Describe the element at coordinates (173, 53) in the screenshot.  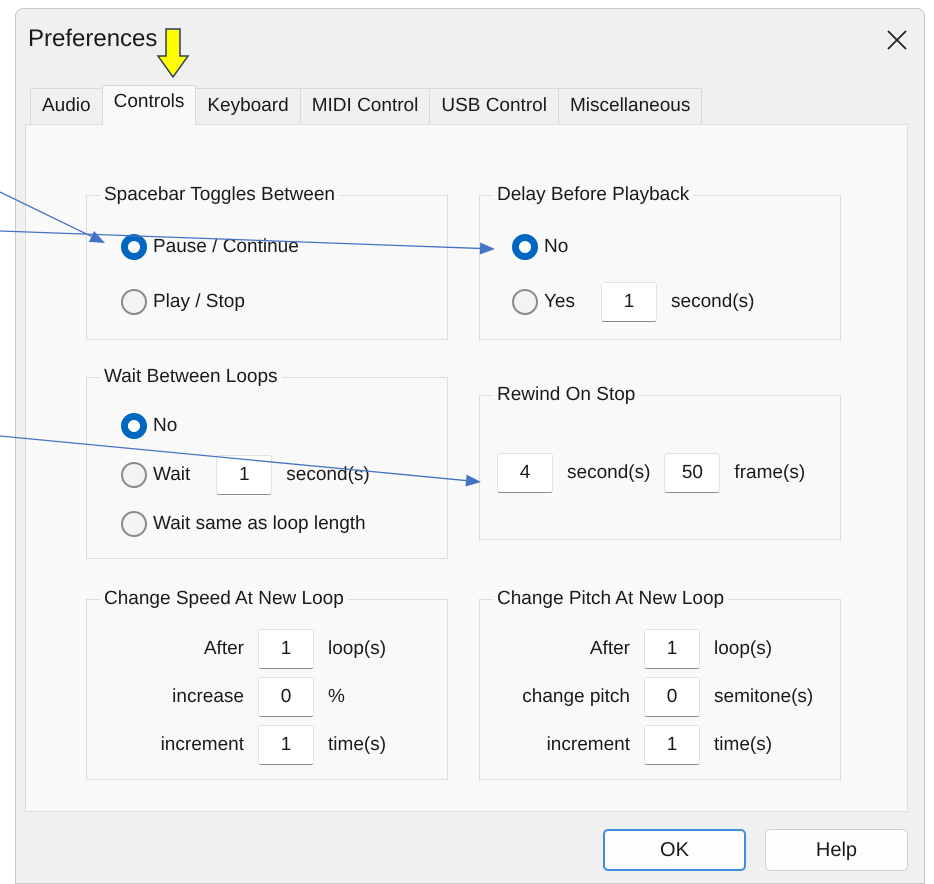
I see `pointer-arrow` at that location.